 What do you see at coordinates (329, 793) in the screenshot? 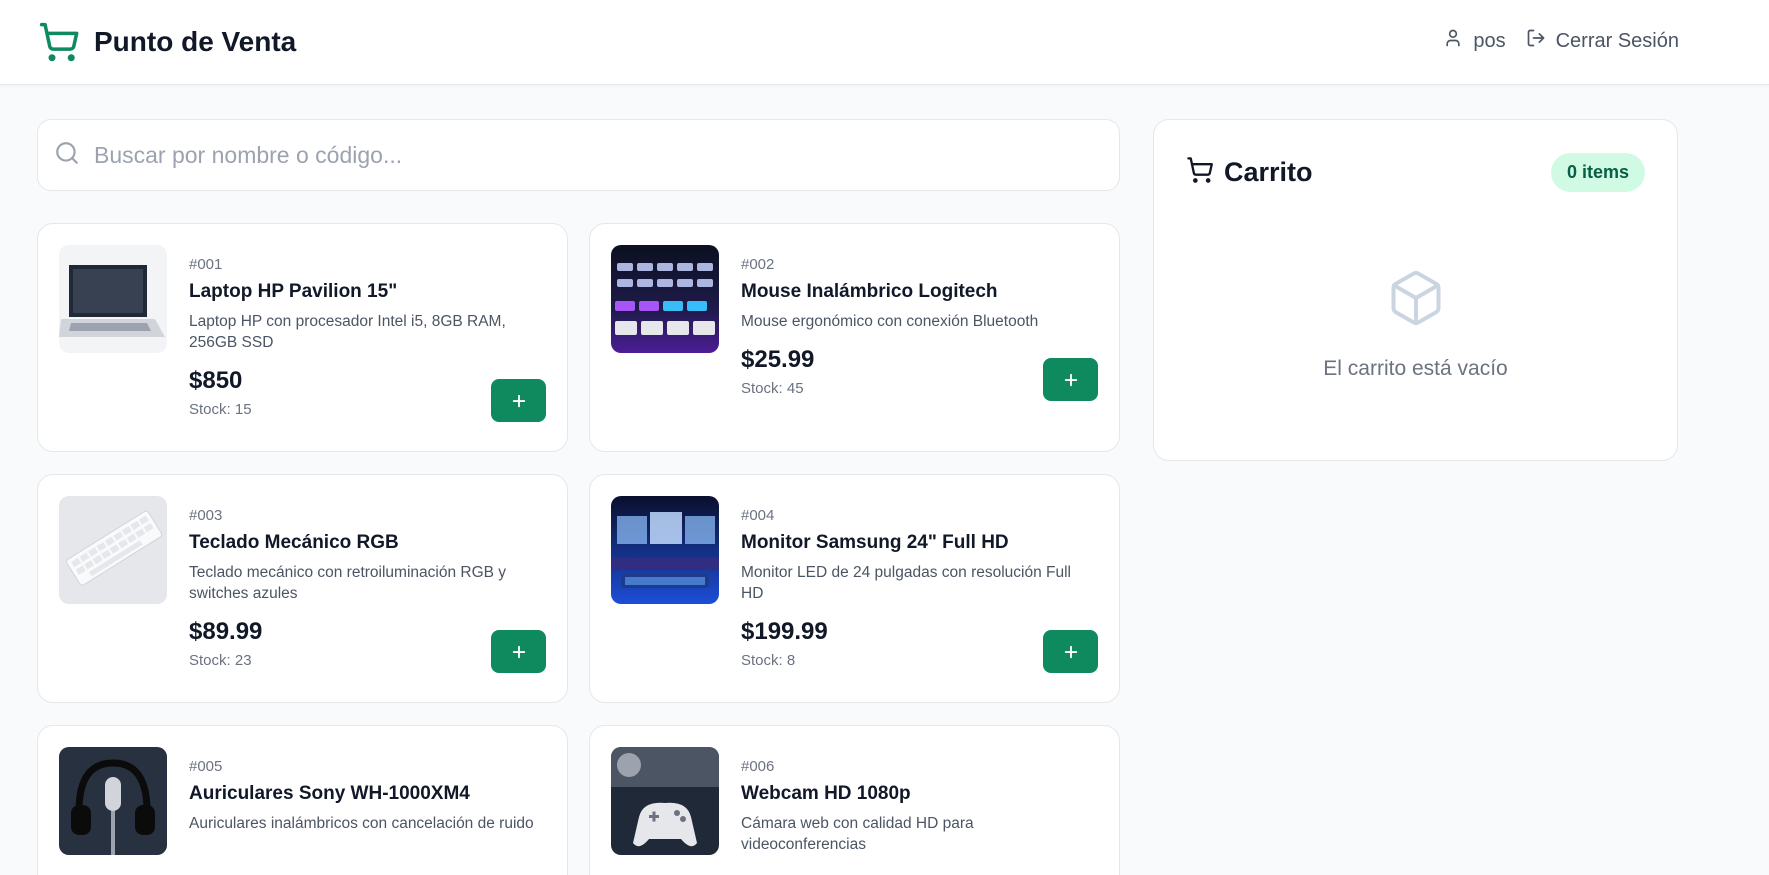
I see `product-name: Auriculares Sony WH-1000XM4` at bounding box center [329, 793].